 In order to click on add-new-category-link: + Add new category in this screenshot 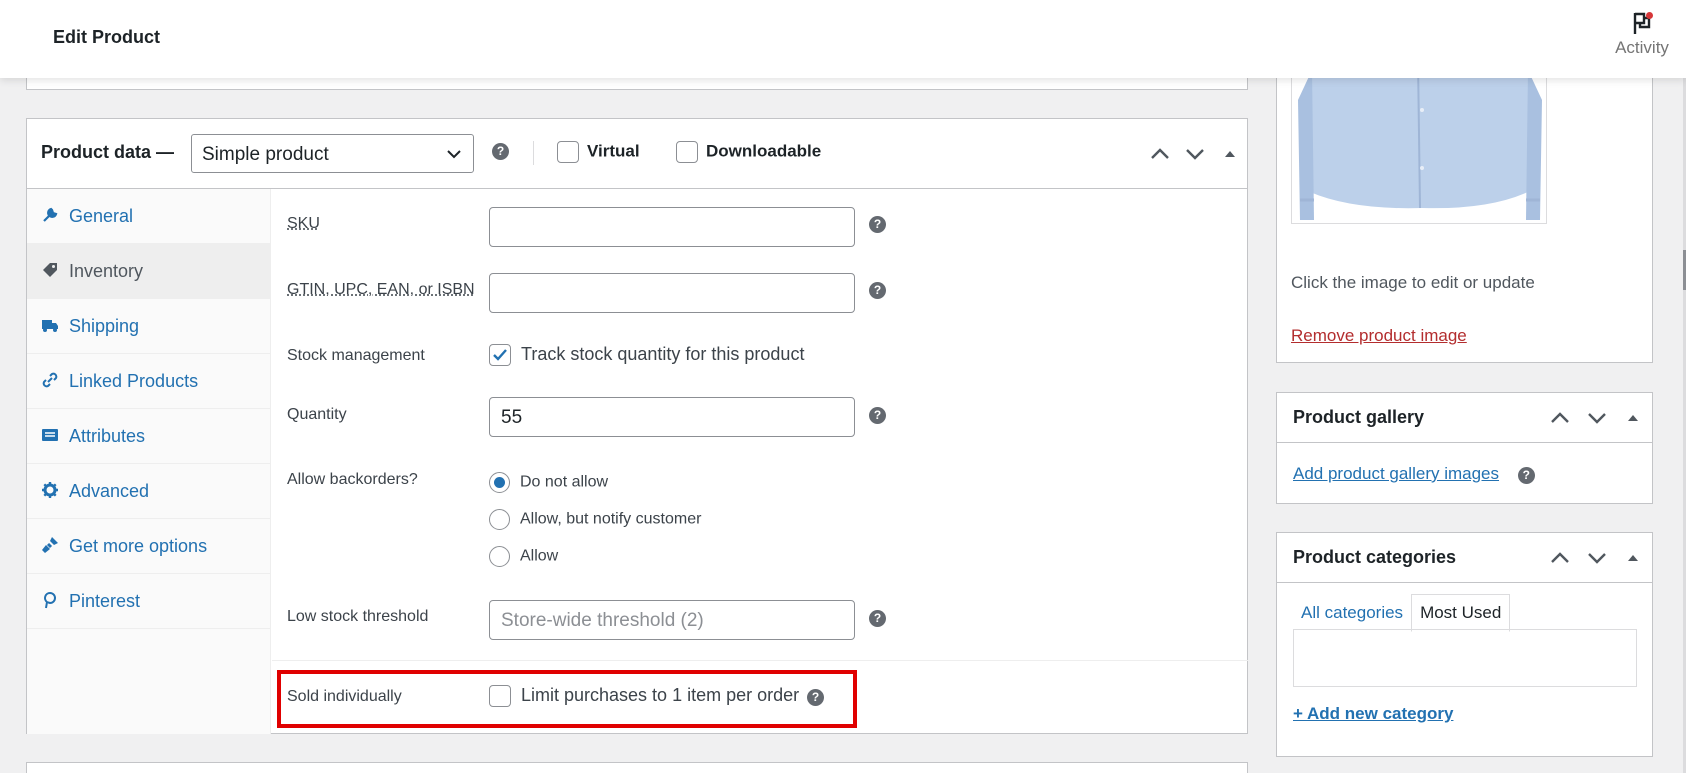, I will do `click(1373, 713)`.